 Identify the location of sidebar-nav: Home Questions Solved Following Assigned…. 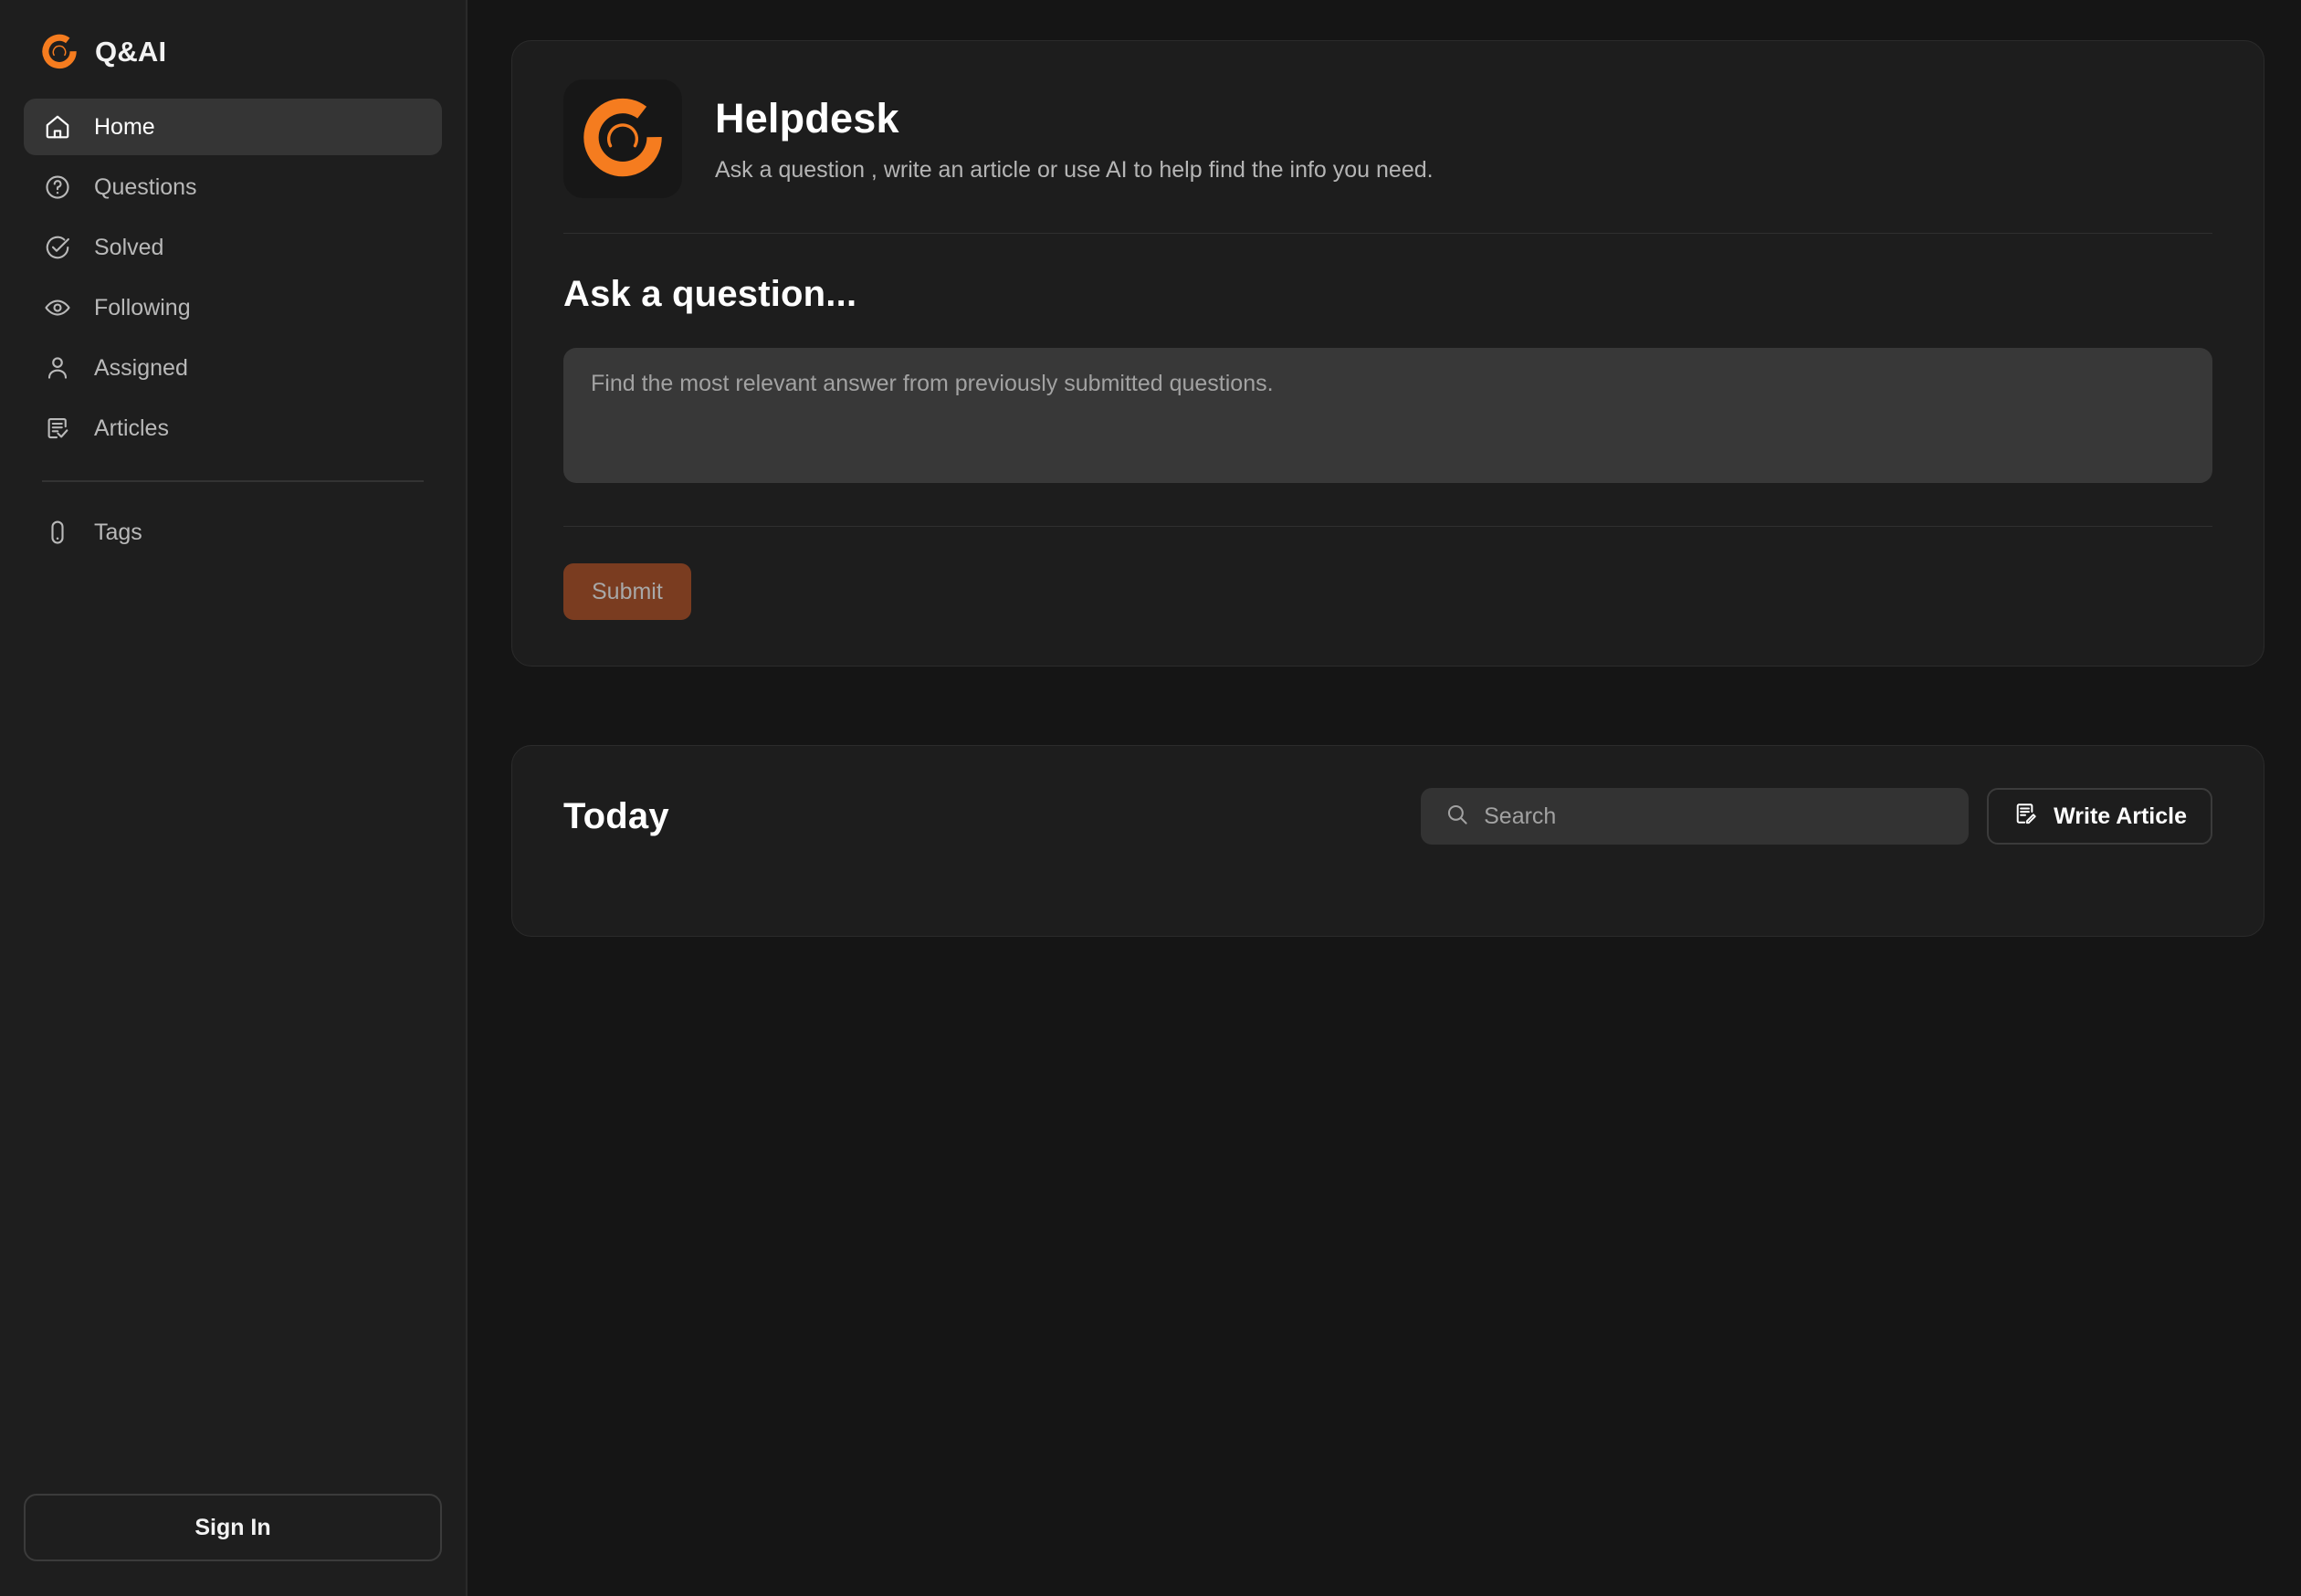
(233, 330).